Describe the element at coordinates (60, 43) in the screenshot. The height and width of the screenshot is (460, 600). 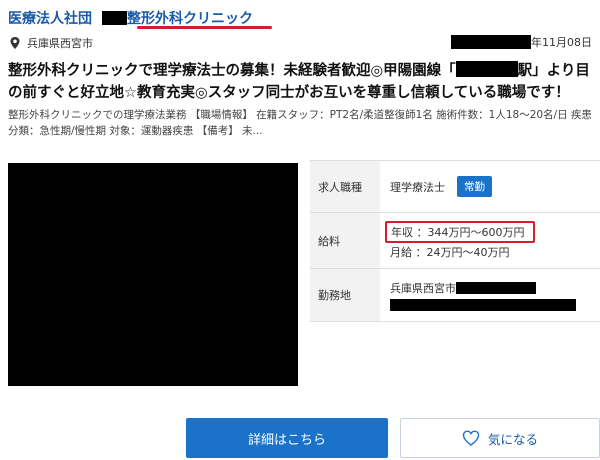
I see `location-text: 兵庫県西宮市` at that location.